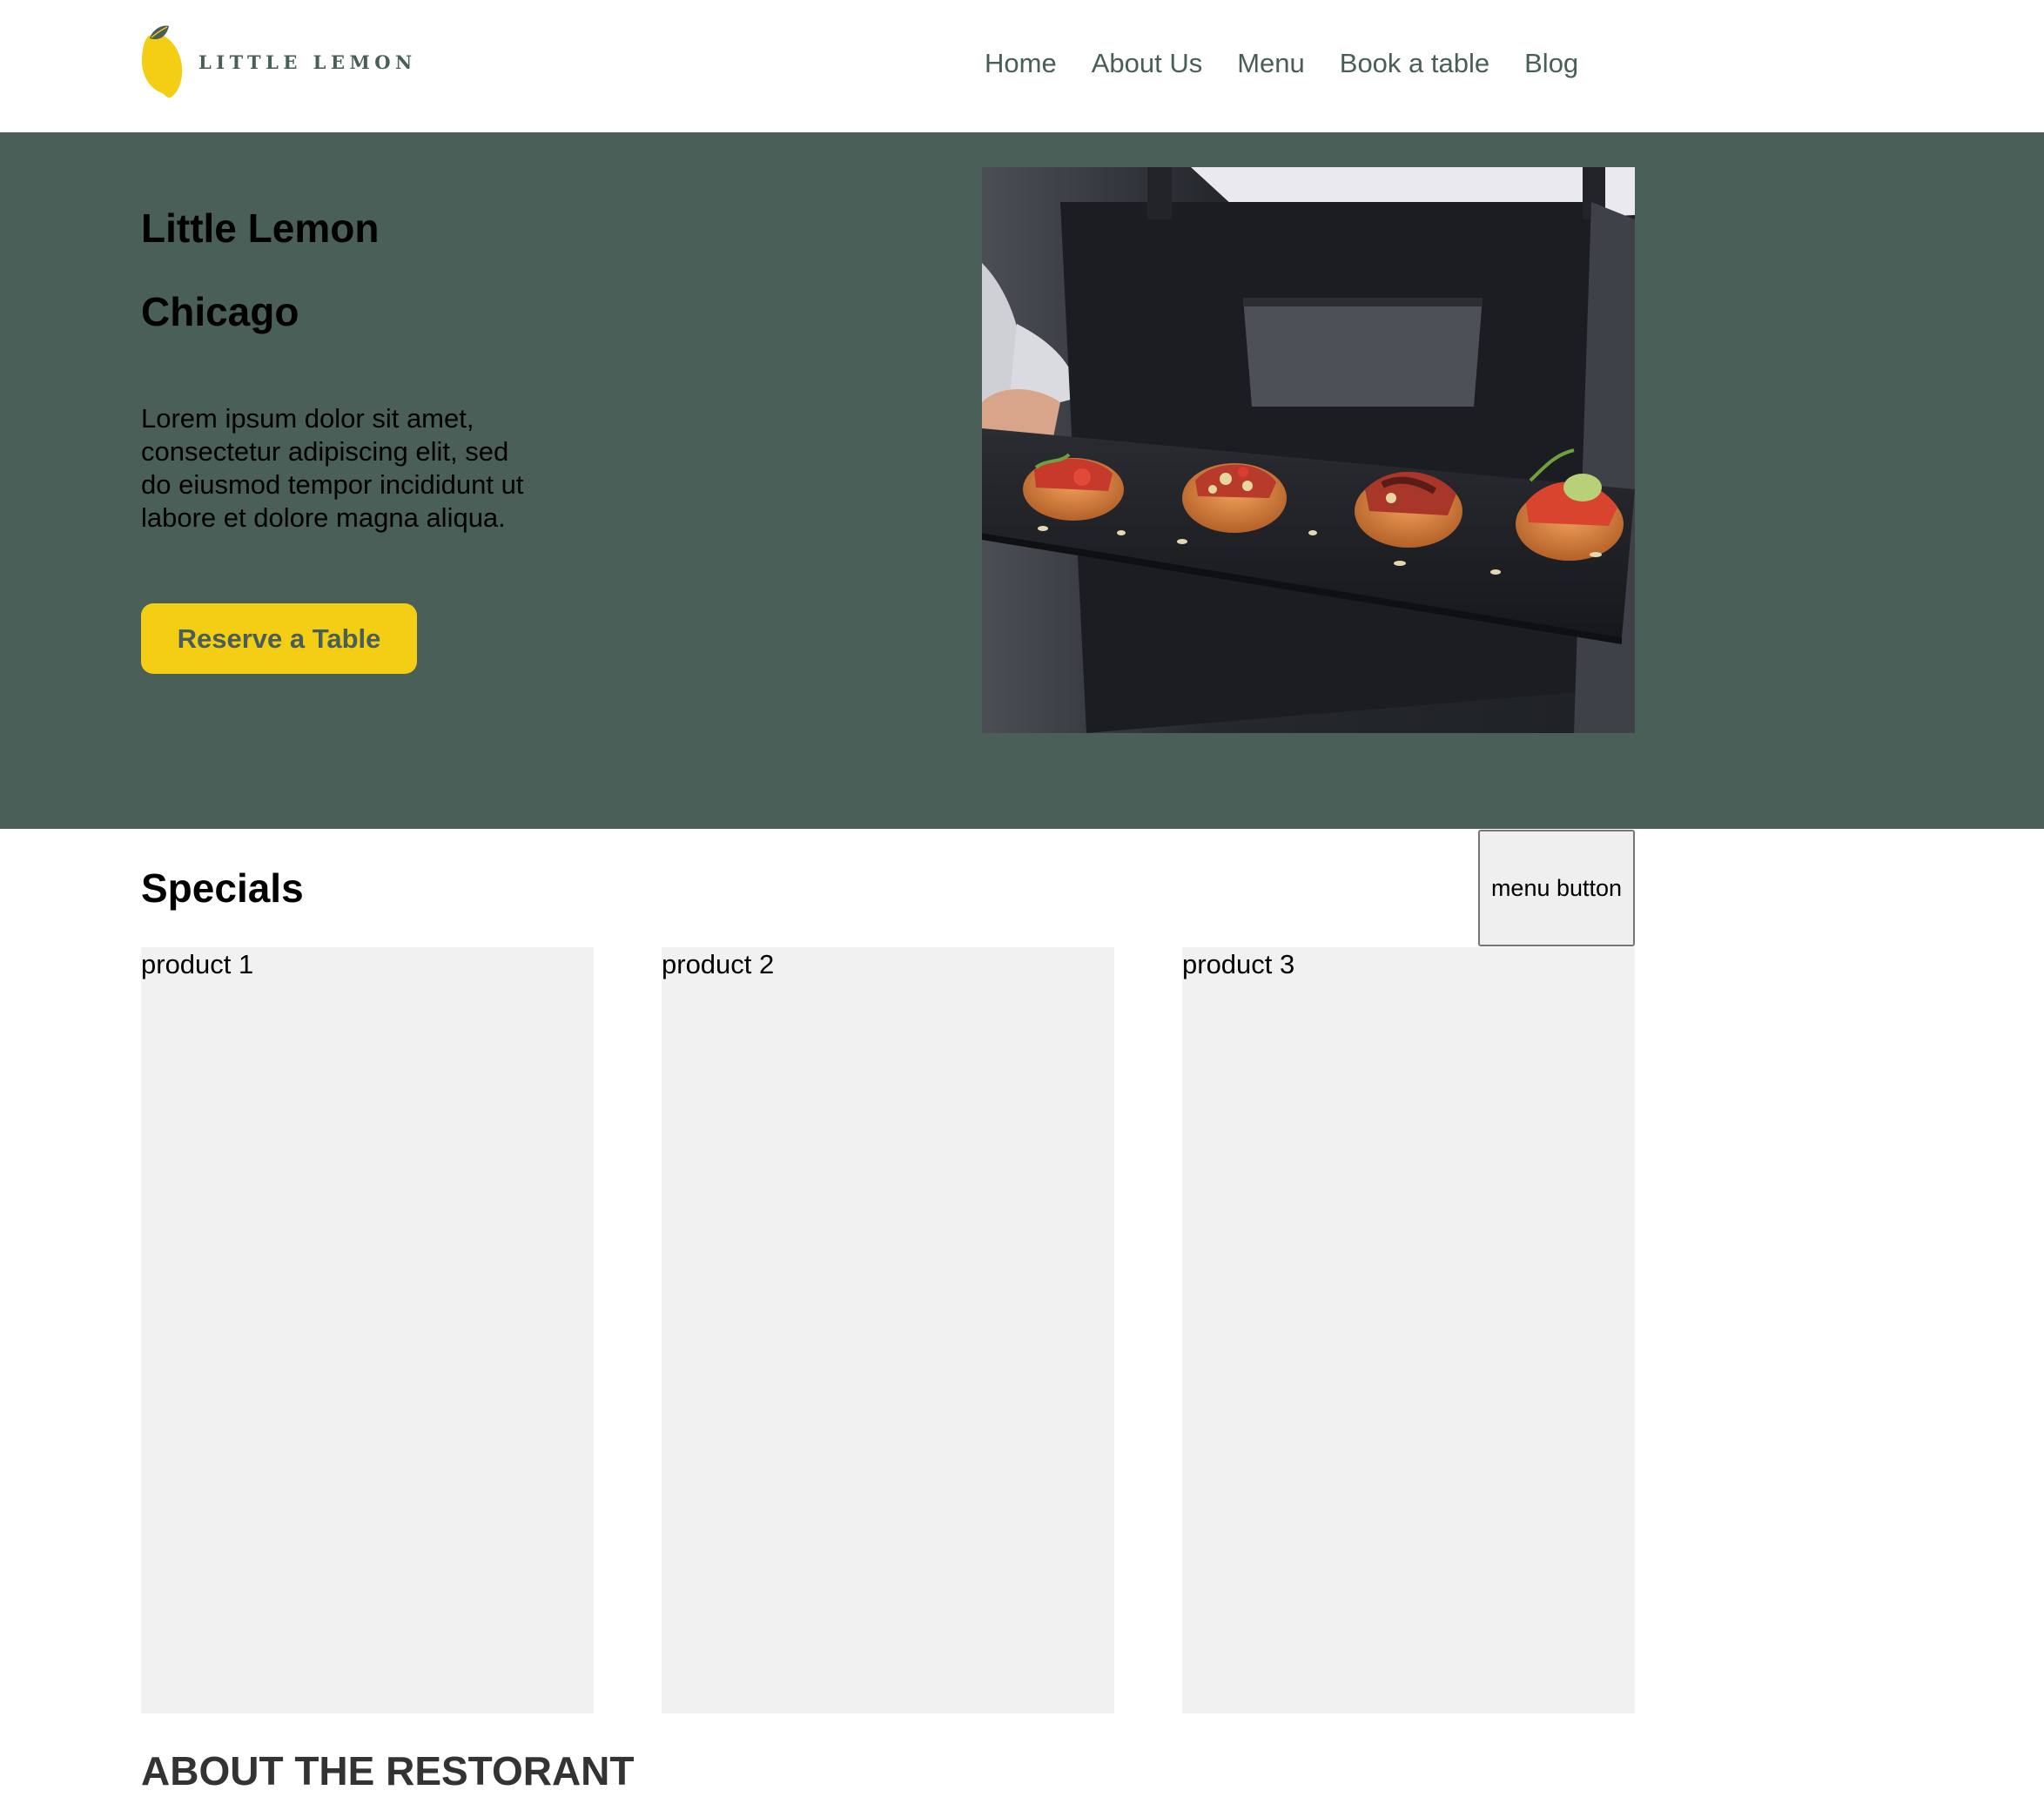 Image resolution: width=2044 pixels, height=1797 pixels. I want to click on nav-blog-link: Blog, so click(1551, 63).